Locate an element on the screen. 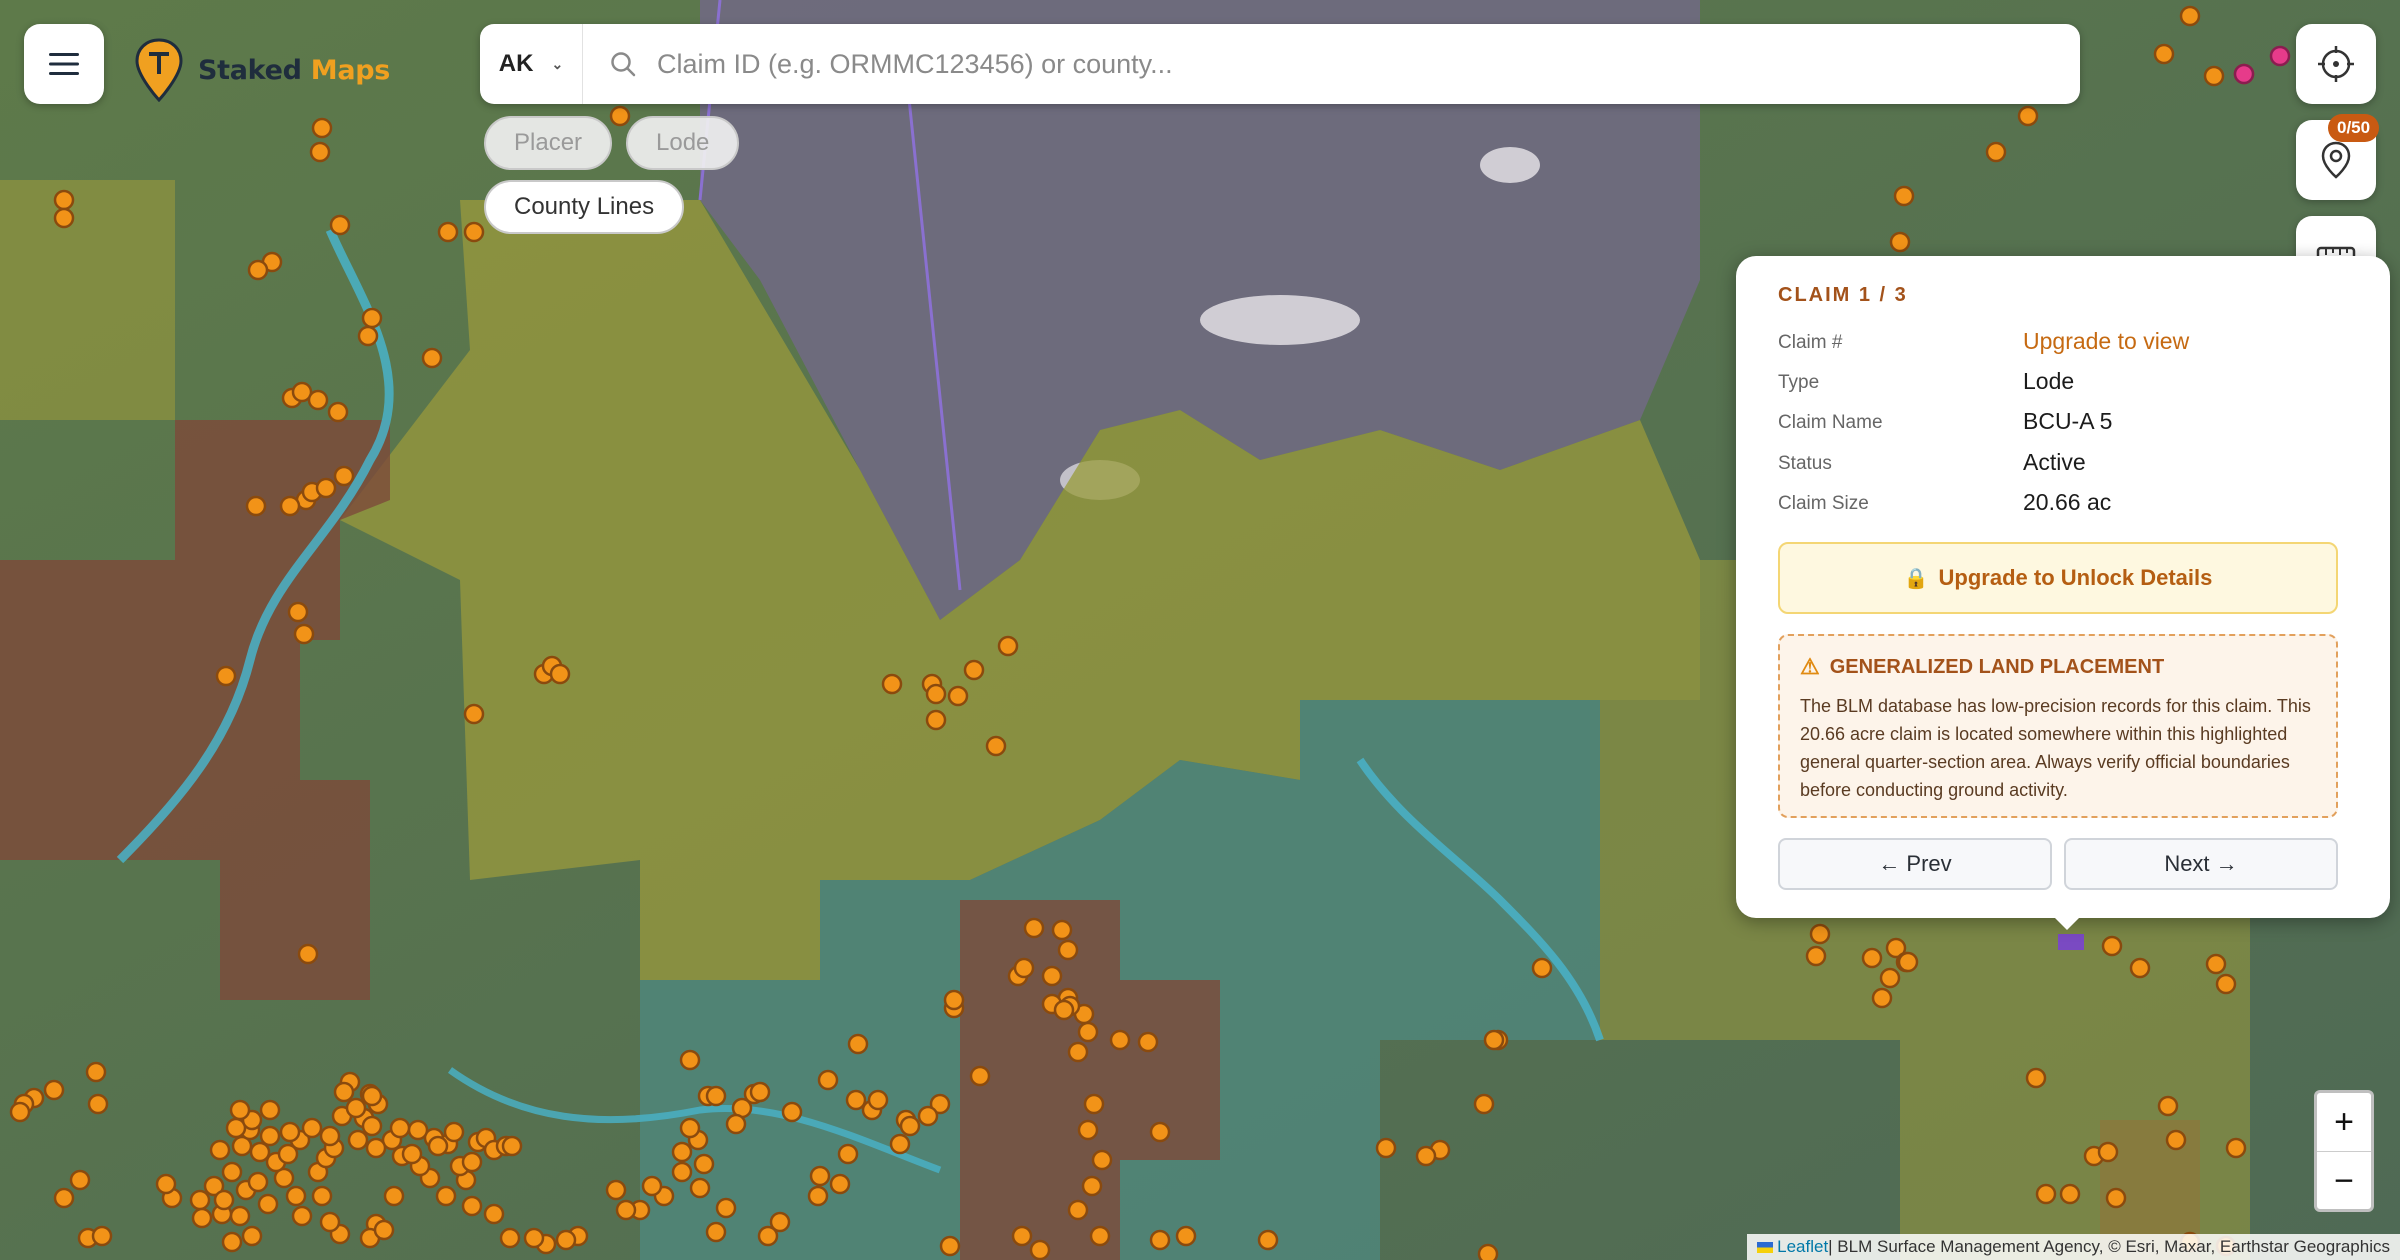 This screenshot has width=2400, height=1260. filter-county-lines-chip: County Lines is located at coordinates (584, 207).